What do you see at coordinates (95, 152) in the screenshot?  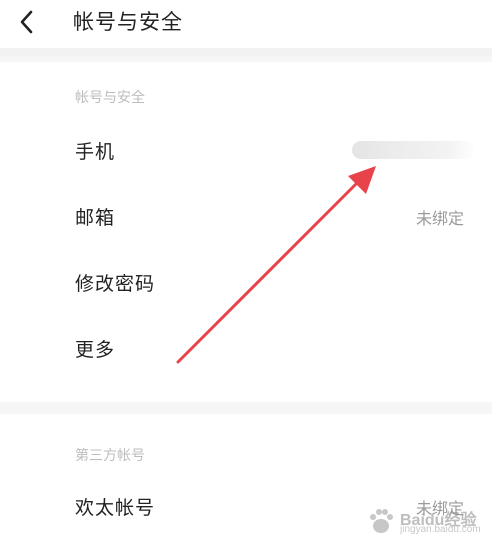 I see `row-phone-label: 手机` at bounding box center [95, 152].